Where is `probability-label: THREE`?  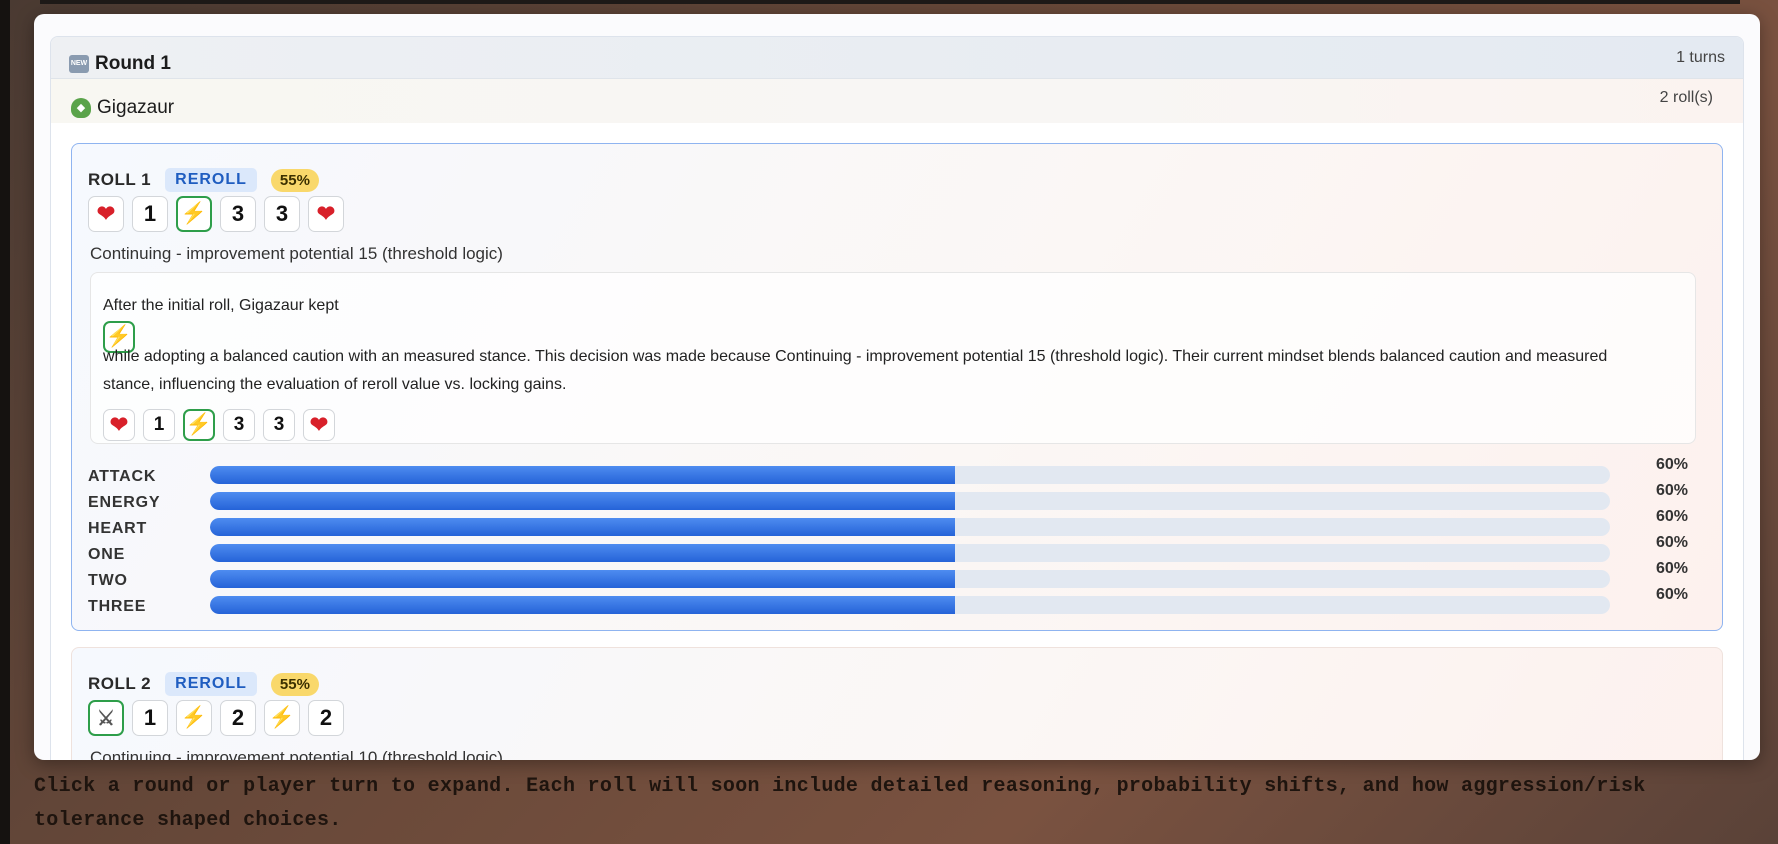
probability-label: THREE is located at coordinates (117, 606).